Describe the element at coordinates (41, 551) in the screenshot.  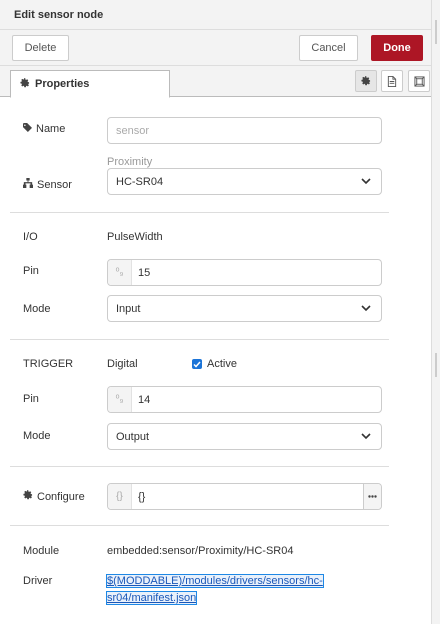
I see `module-label: Module` at that location.